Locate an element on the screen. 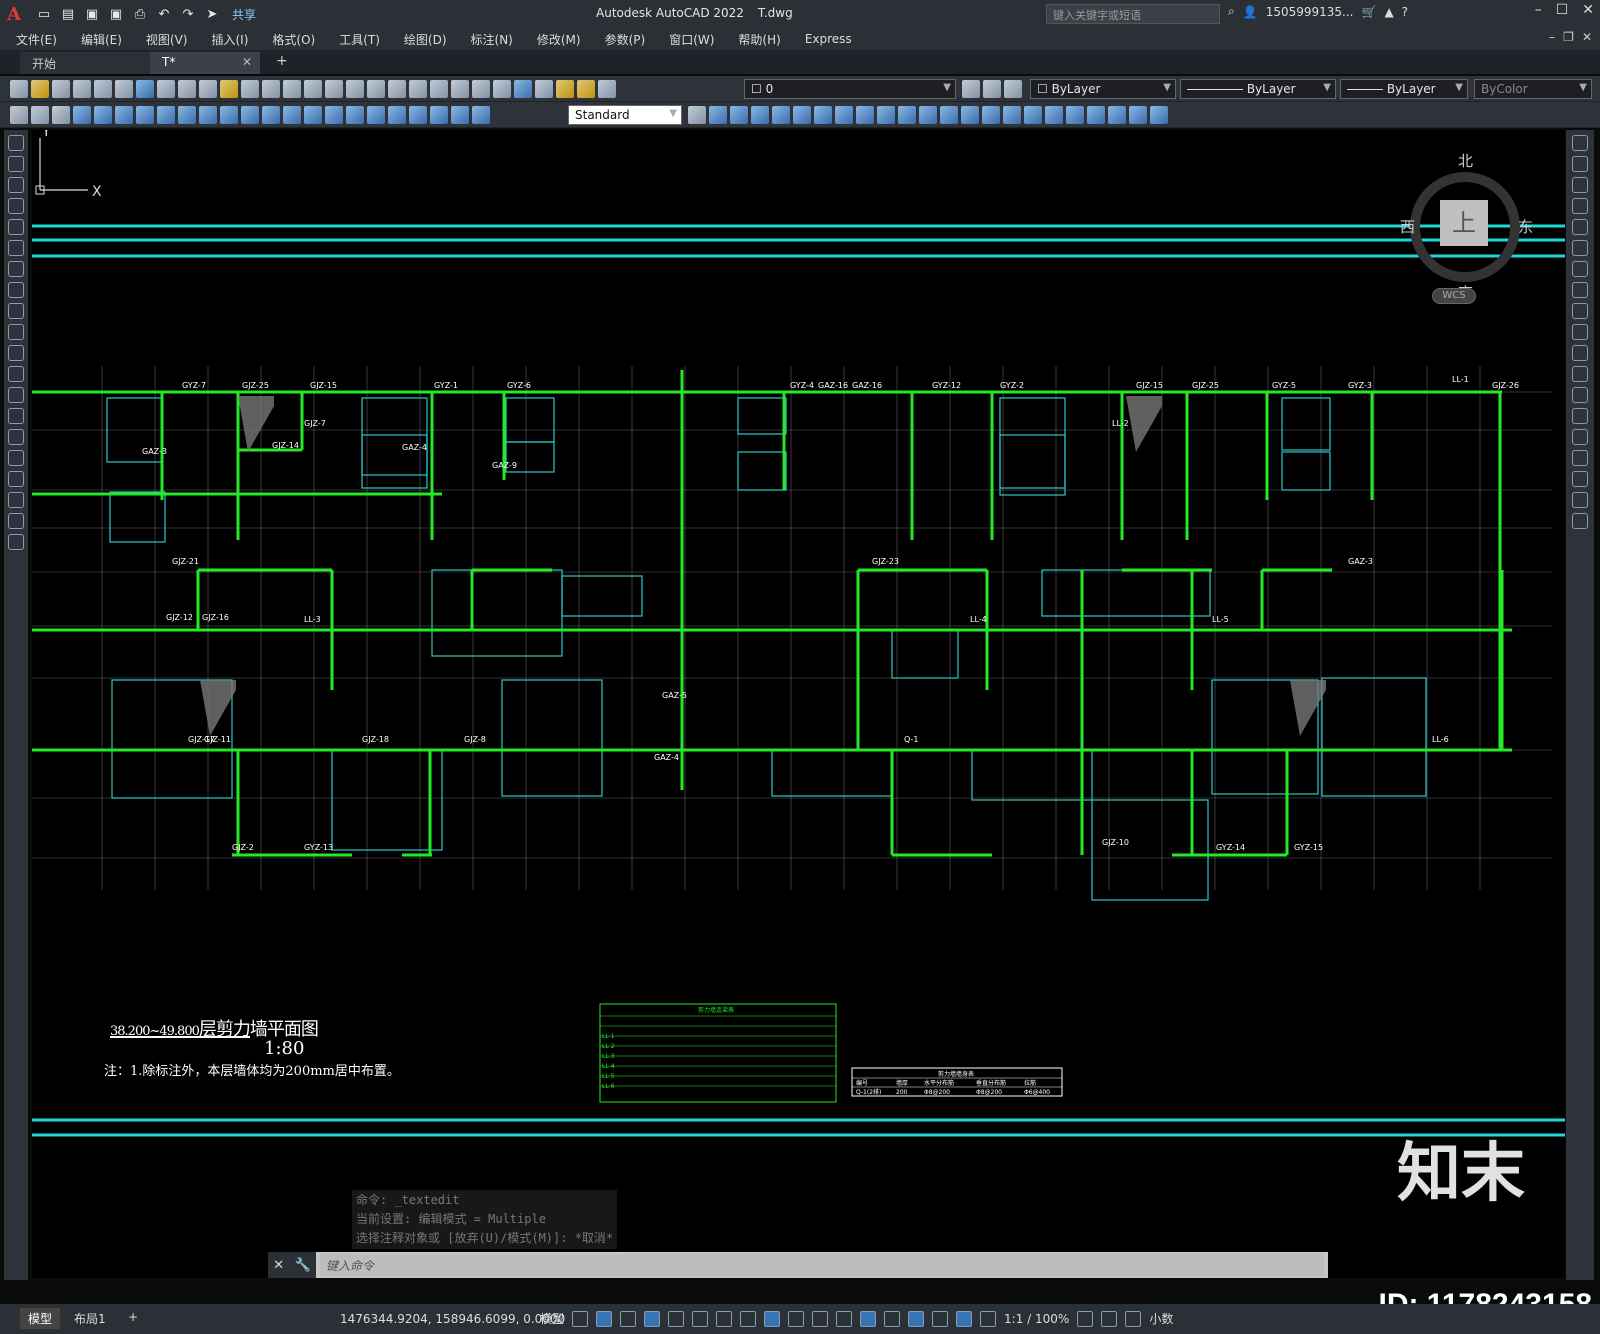 This screenshot has height=1334, width=1600. center-mark-icon is located at coordinates (376, 115).